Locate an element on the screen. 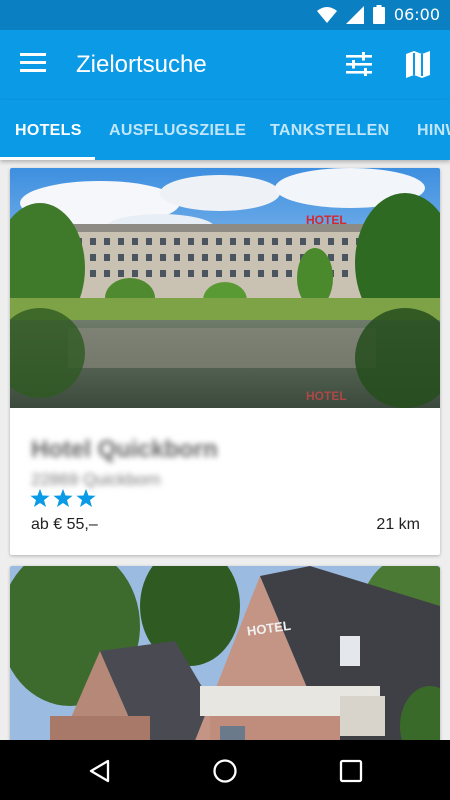 This screenshot has width=450, height=800. tab-tankstellen: TANKSTELLEN is located at coordinates (329, 131).